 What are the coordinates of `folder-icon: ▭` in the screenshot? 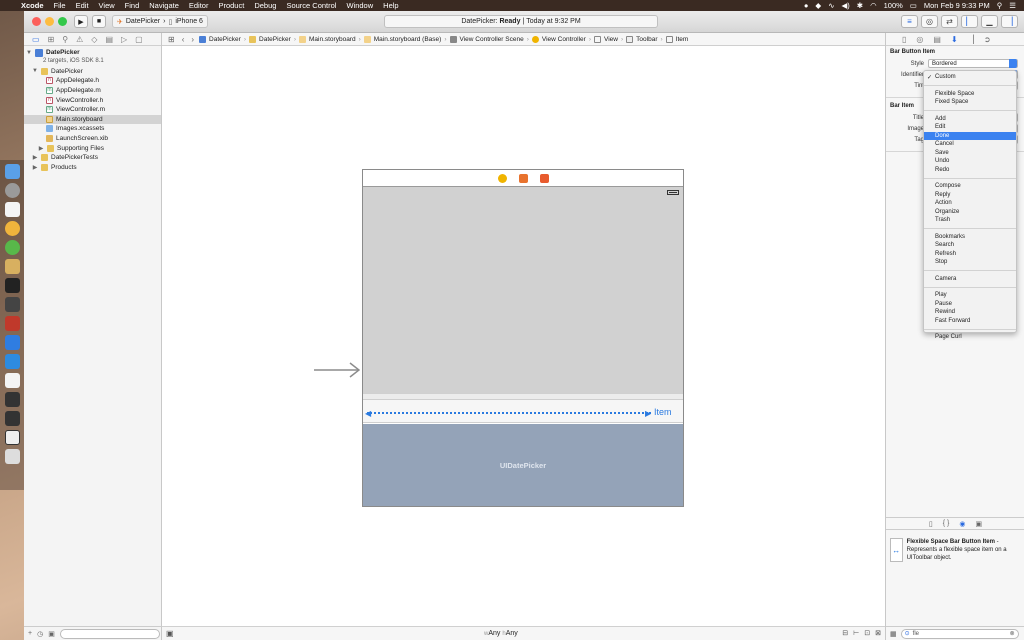 It's located at (36, 39).